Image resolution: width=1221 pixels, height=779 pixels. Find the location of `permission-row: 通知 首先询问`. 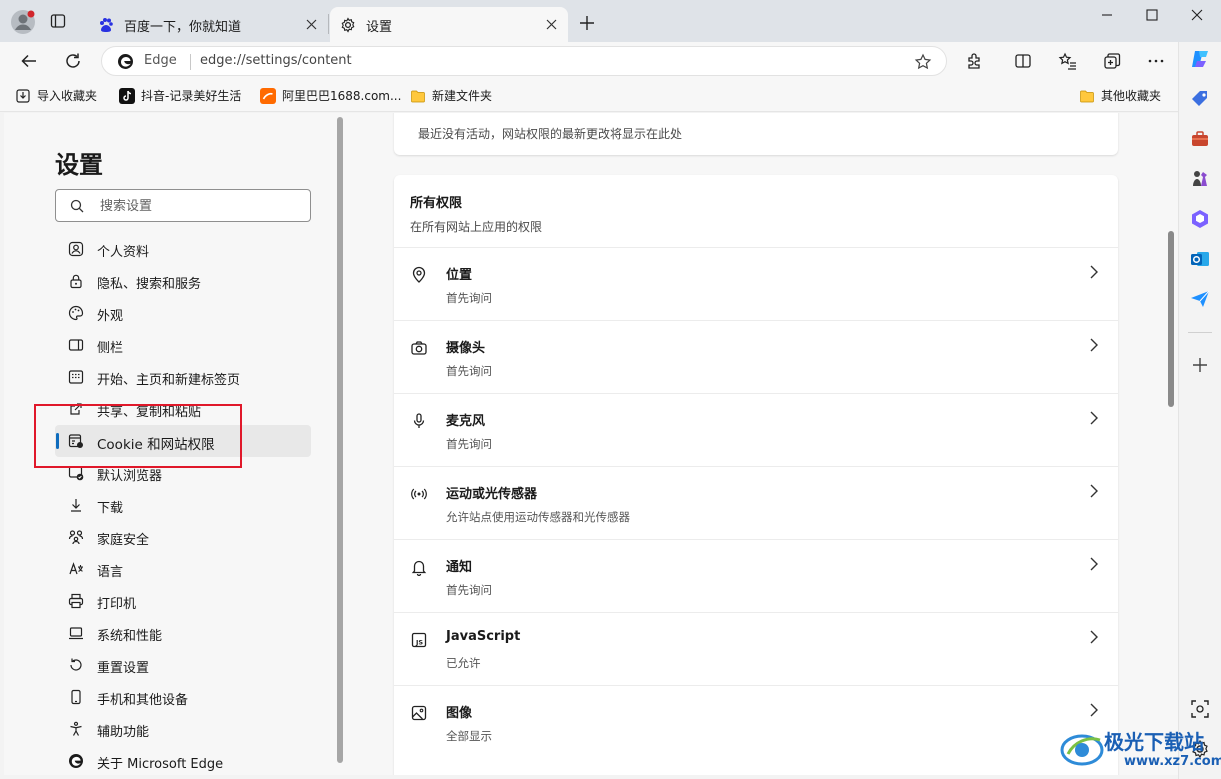

permission-row: 通知 首先询问 is located at coordinates (756, 575).